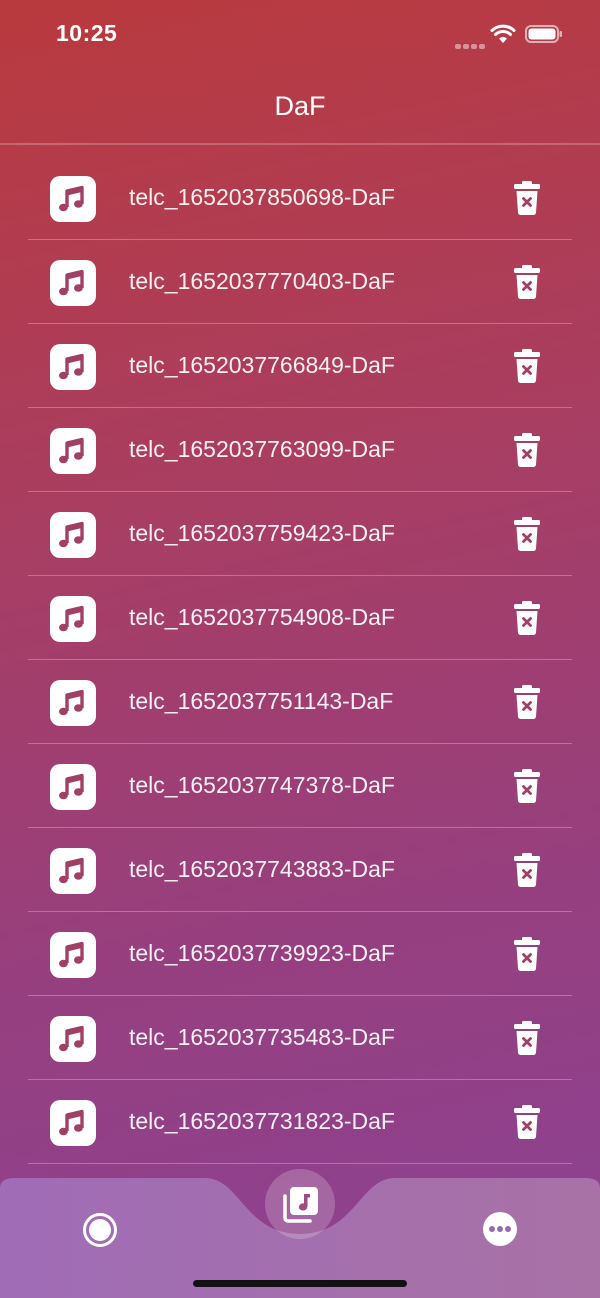 The width and height of the screenshot is (600, 1298). I want to click on status-bar: 10:25, so click(300, 35).